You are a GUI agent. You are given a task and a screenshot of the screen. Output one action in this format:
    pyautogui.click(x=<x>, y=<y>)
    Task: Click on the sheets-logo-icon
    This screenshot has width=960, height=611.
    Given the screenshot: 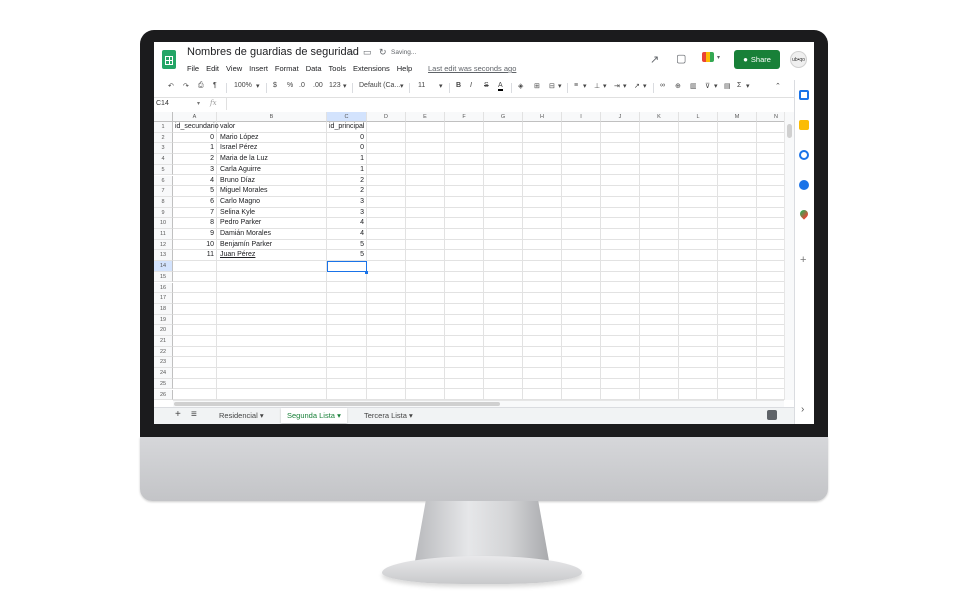 What is the action you would take?
    pyautogui.click(x=169, y=59)
    